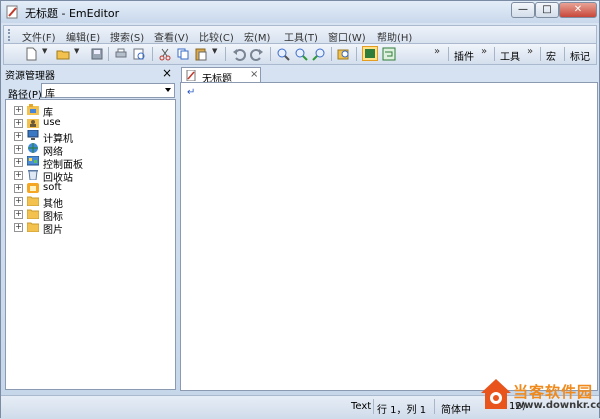 The image size is (600, 419). I want to click on status-encoding: 简体中, so click(456, 408).